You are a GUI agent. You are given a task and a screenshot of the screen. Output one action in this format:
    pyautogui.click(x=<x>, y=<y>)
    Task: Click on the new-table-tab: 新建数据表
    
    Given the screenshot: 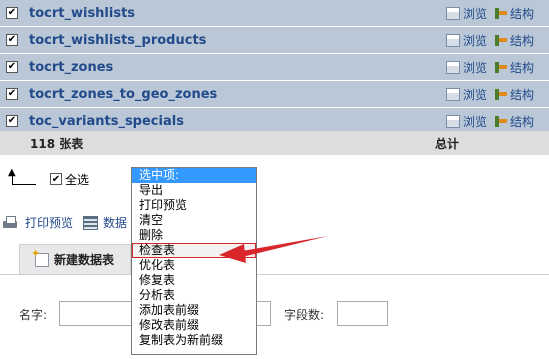 What is the action you would take?
    pyautogui.click(x=75, y=259)
    